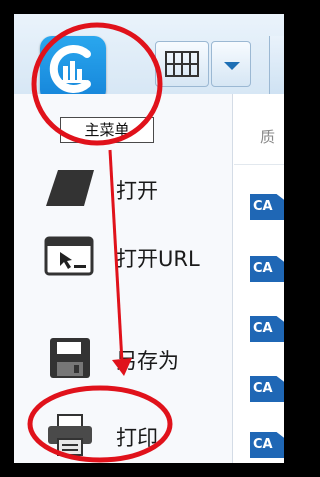 The height and width of the screenshot is (477, 320). What do you see at coordinates (70, 188) in the screenshot?
I see `open-folder-icon` at bounding box center [70, 188].